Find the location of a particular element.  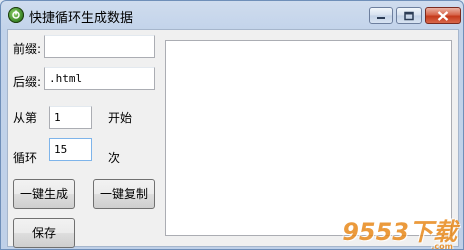

suffix-input: .html is located at coordinates (99, 78).